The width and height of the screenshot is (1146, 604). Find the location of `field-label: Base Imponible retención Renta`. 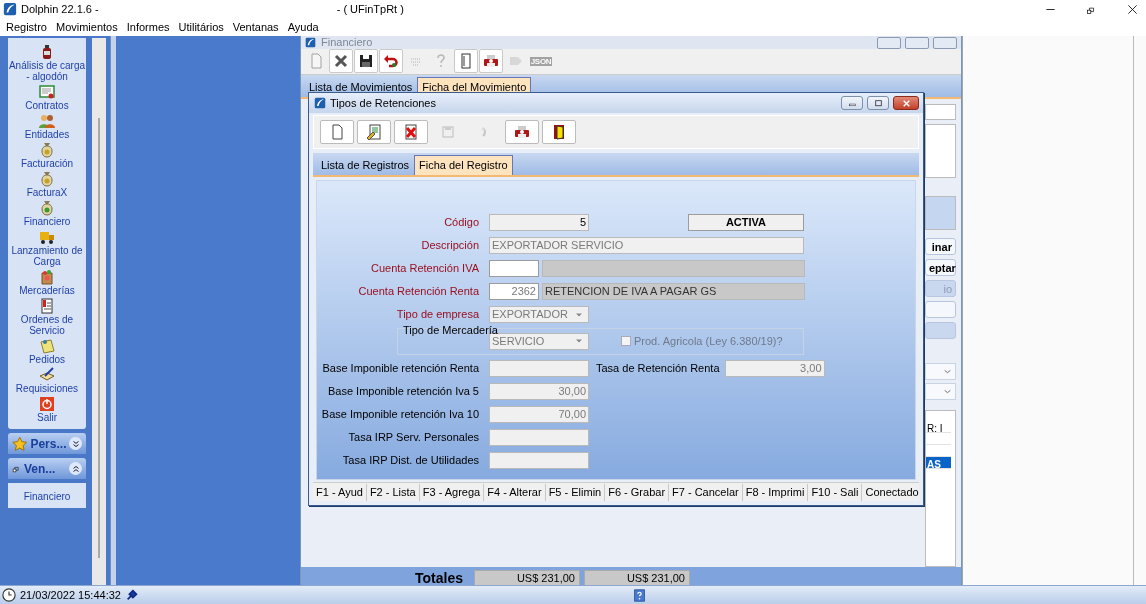

field-label: Base Imponible retención Renta is located at coordinates (400, 369).